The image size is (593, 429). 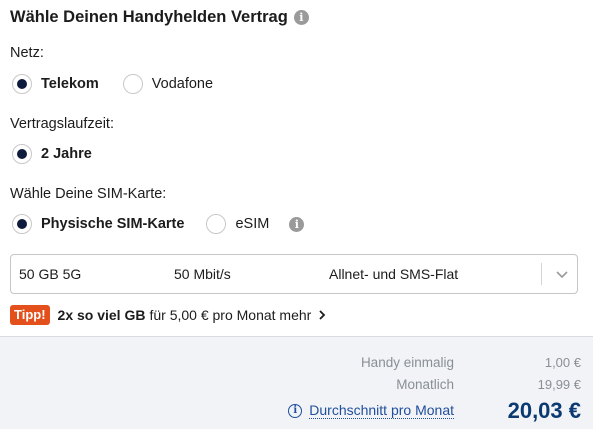 I want to click on summary-label-one-time: Handy einmalig, so click(x=407, y=362).